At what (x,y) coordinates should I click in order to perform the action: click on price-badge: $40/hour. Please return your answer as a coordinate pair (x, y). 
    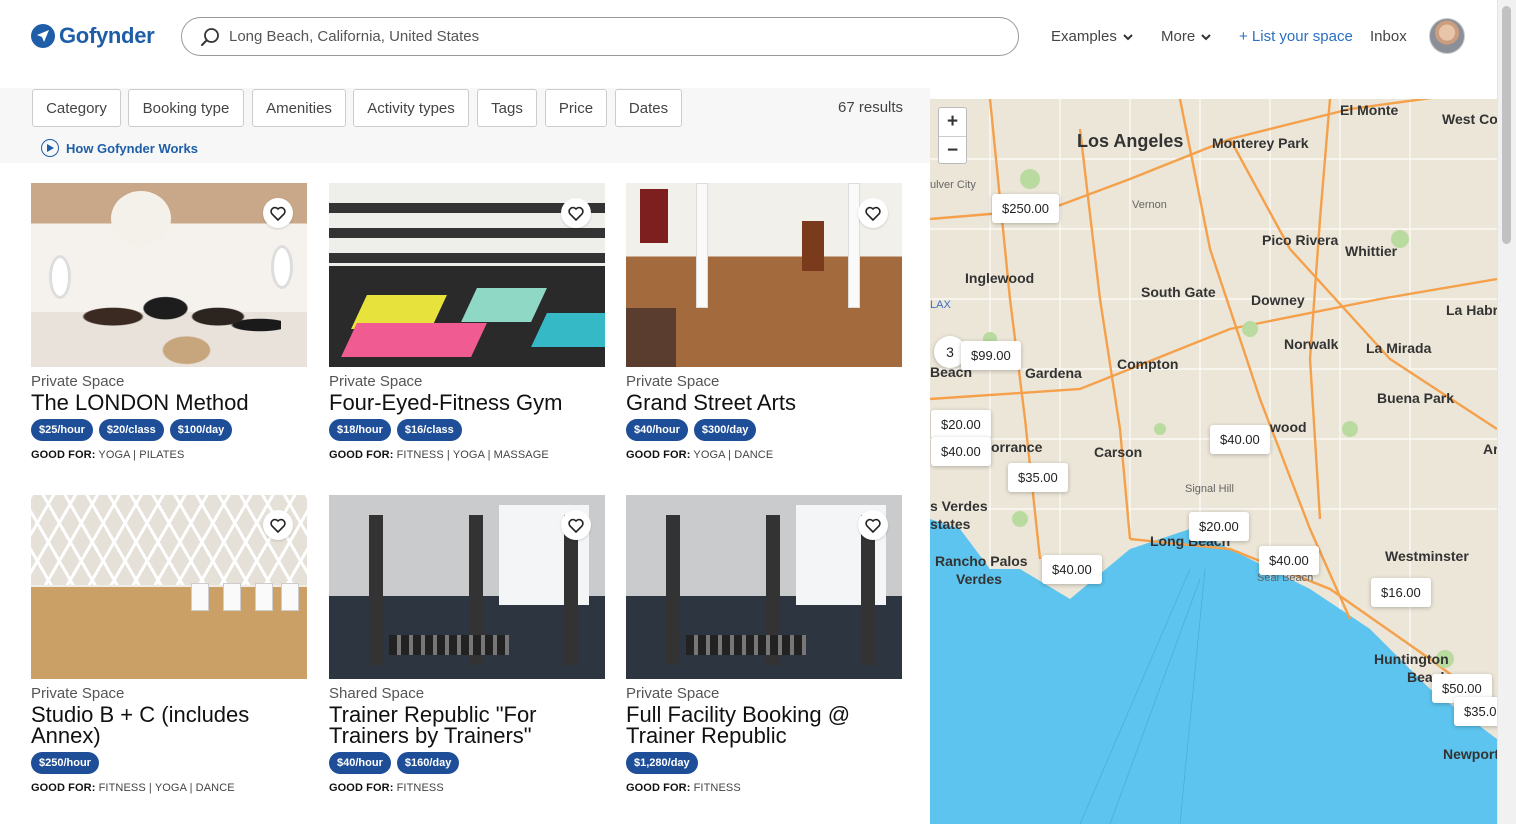
    Looking at the image, I should click on (360, 763).